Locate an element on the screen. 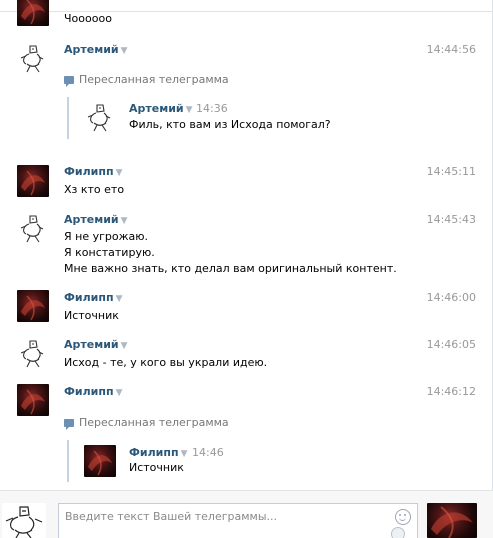 The height and width of the screenshot is (538, 493). message-time: 14:46:00 is located at coordinates (451, 297).